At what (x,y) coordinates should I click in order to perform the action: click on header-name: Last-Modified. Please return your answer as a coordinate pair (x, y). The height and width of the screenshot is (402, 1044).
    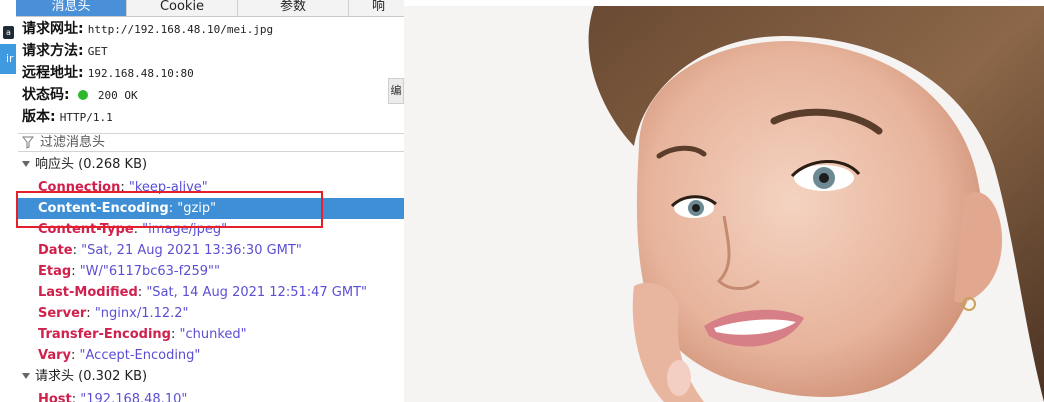
    Looking at the image, I should click on (88, 292).